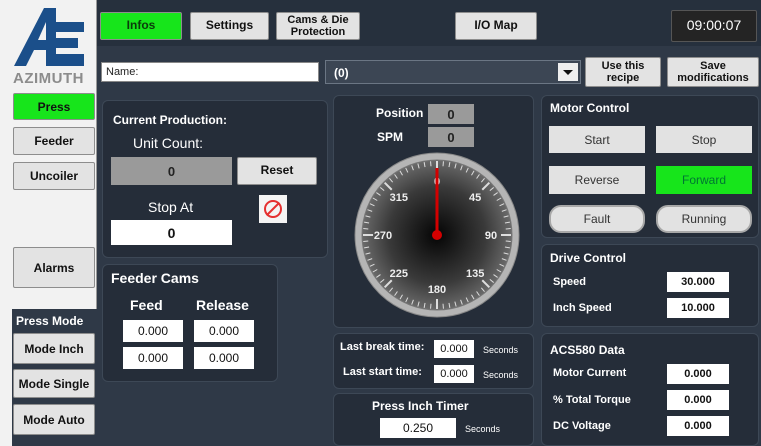 The width and height of the screenshot is (761, 446). Describe the element at coordinates (54, 419) in the screenshot. I see `mode-auto-button: Mode Auto` at that location.